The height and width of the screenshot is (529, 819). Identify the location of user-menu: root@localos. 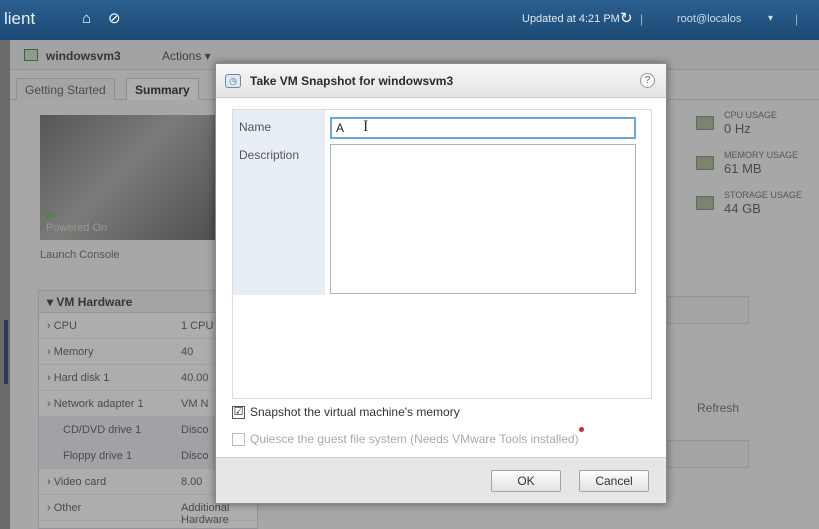
(709, 19).